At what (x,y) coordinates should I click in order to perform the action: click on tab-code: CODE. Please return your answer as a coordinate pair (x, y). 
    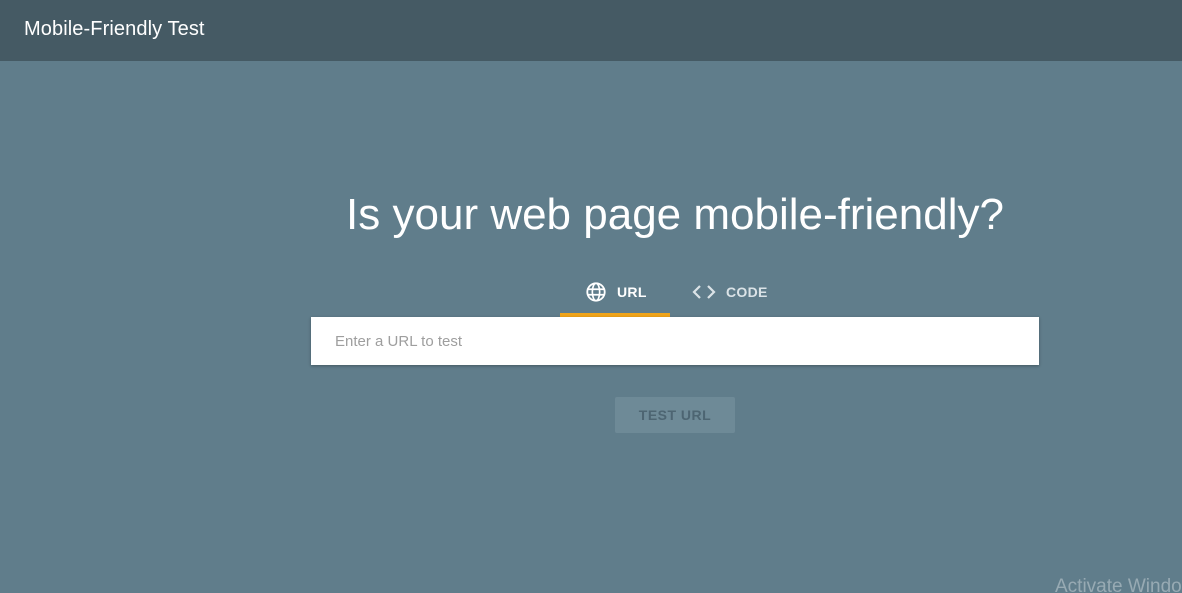
    Looking at the image, I should click on (742, 293).